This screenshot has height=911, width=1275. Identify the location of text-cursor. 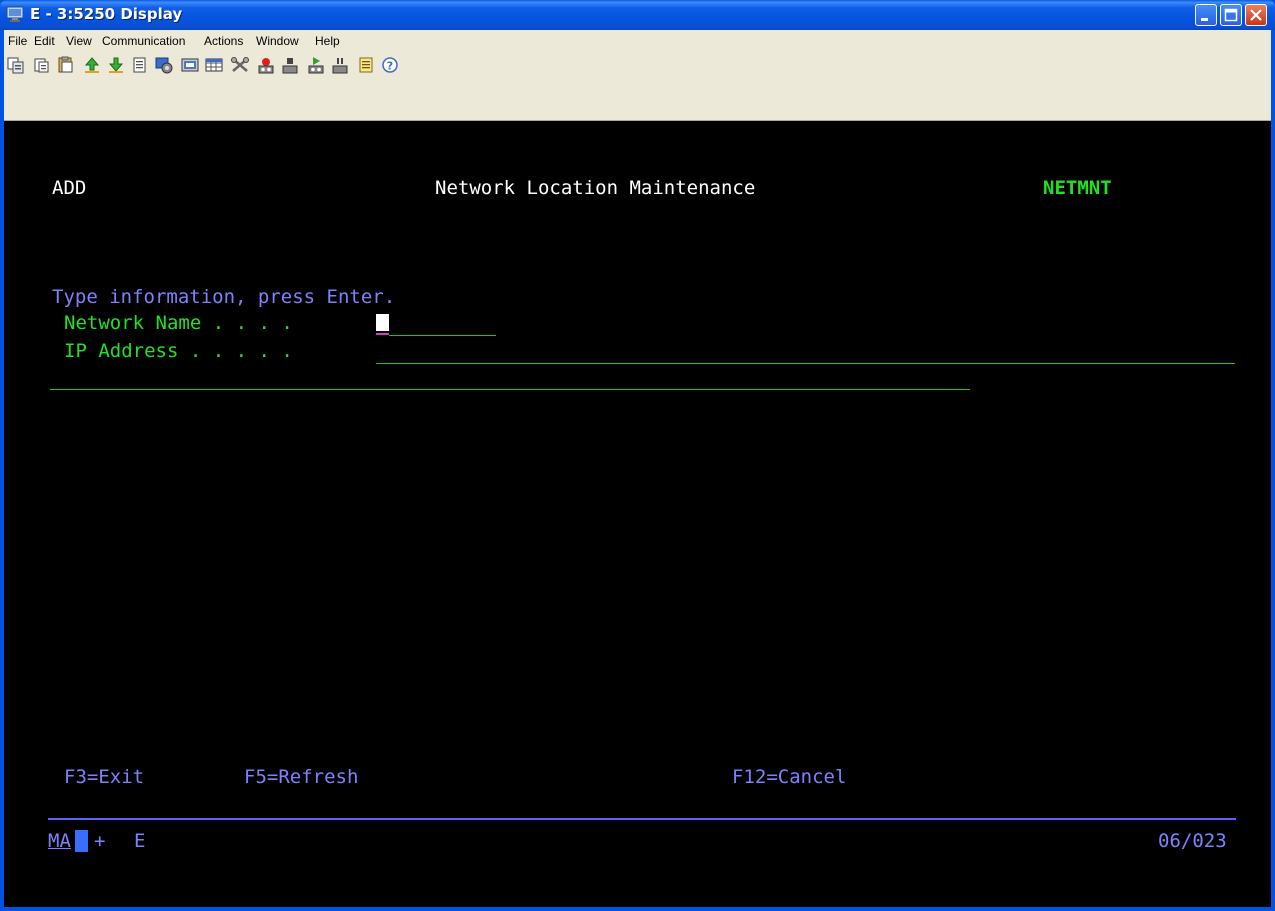
(382, 322).